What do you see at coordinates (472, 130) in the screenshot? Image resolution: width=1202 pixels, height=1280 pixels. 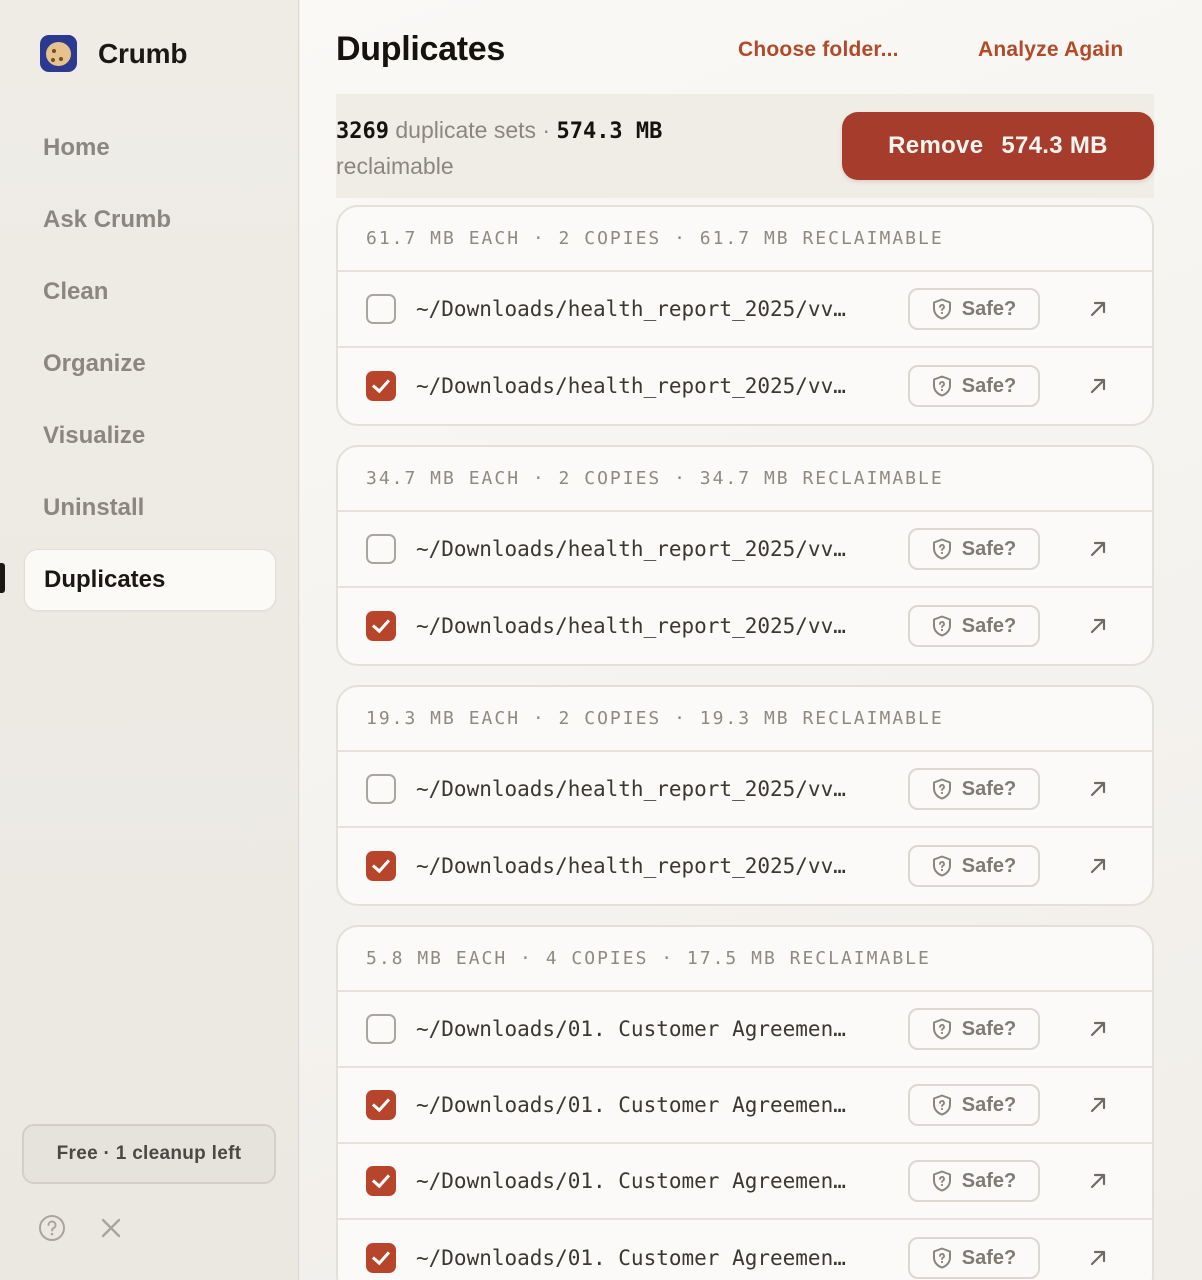 I see `sets-label: duplicate sets ·` at bounding box center [472, 130].